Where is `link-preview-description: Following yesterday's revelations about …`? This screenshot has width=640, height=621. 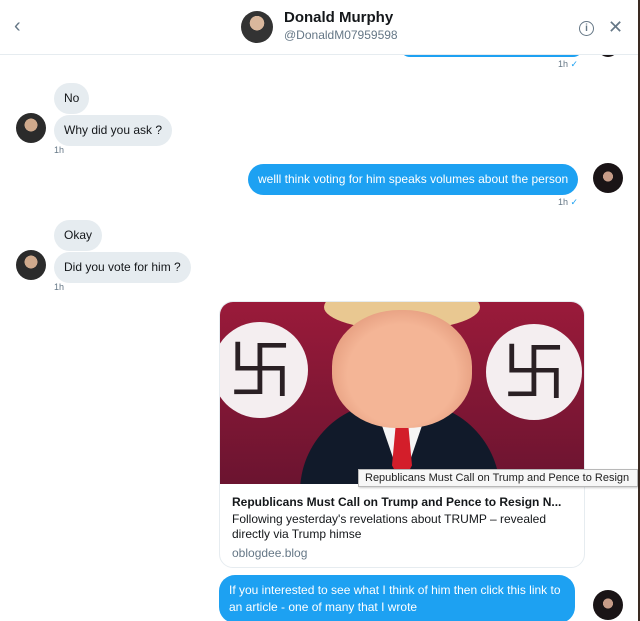 link-preview-description: Following yesterday's revelations about … is located at coordinates (400, 527).